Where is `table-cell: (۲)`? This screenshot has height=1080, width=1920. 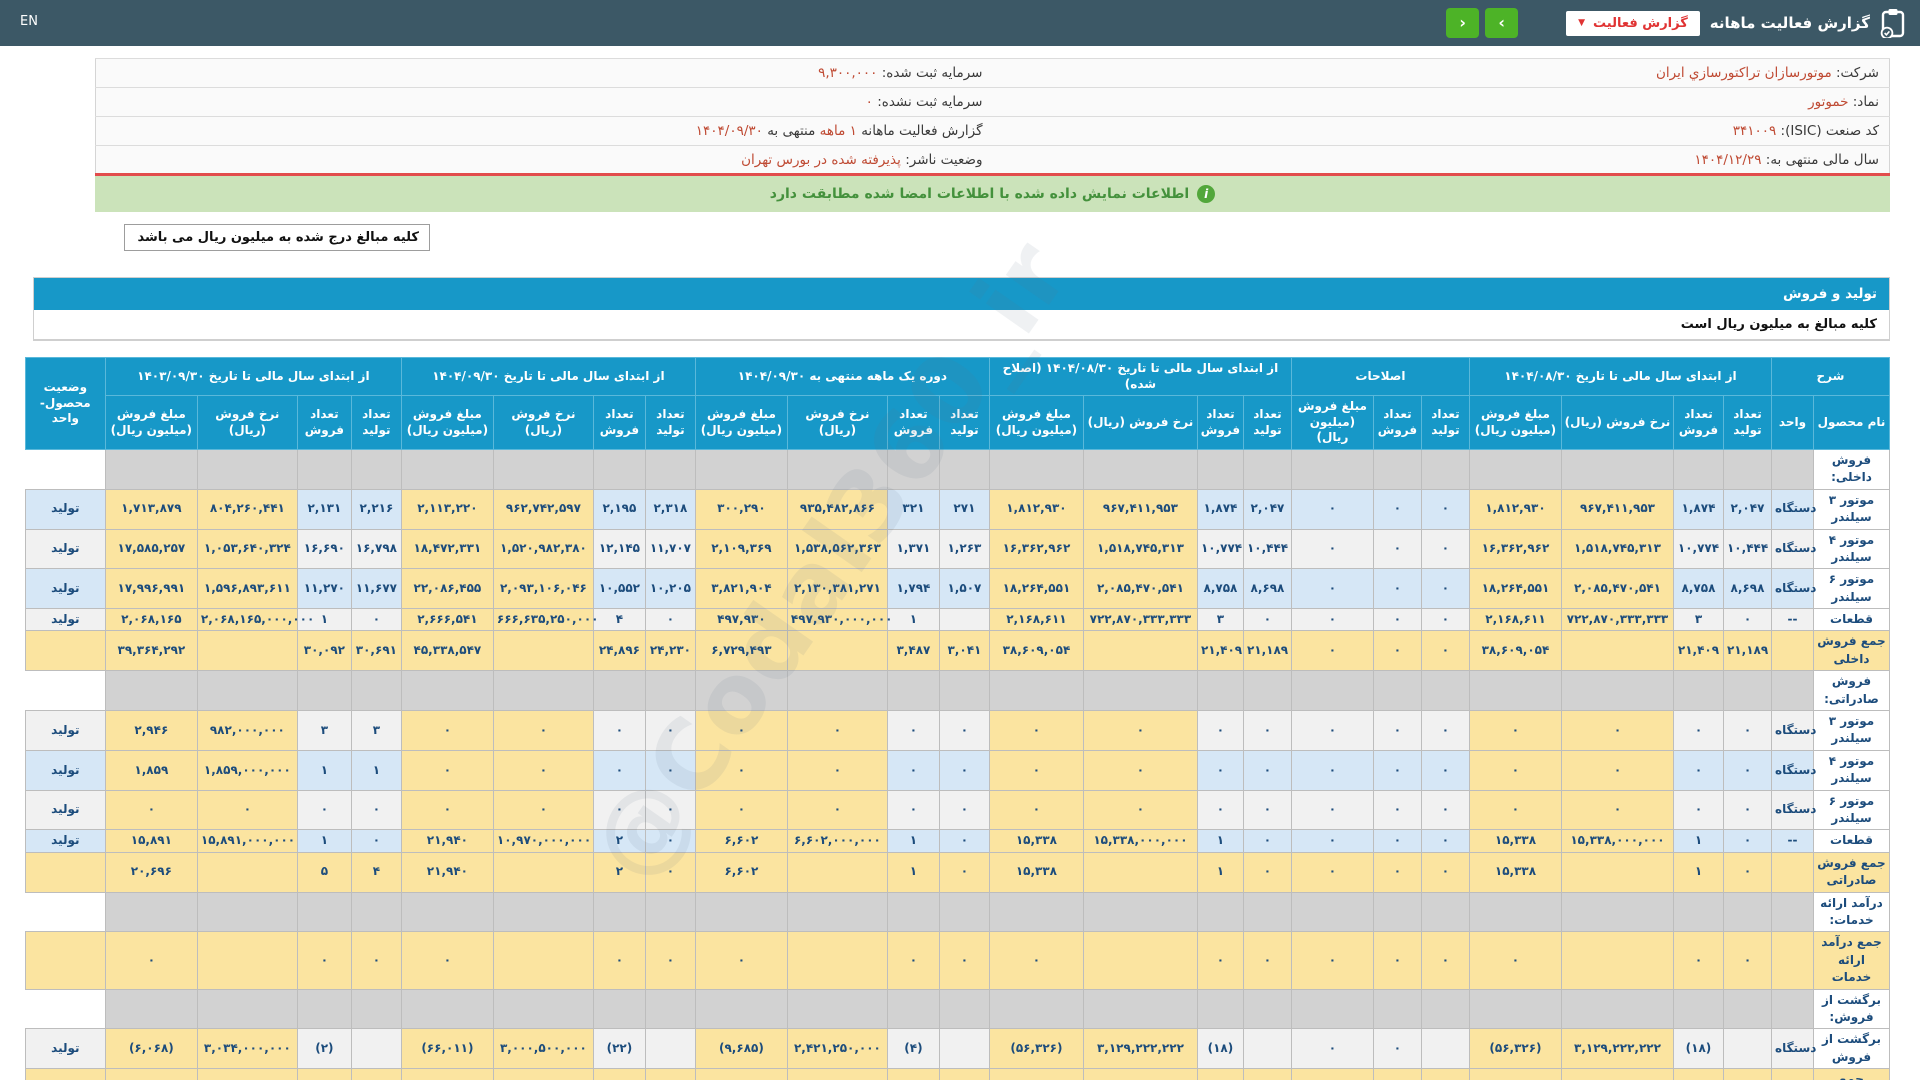
table-cell: (۲) is located at coordinates (324, 1074).